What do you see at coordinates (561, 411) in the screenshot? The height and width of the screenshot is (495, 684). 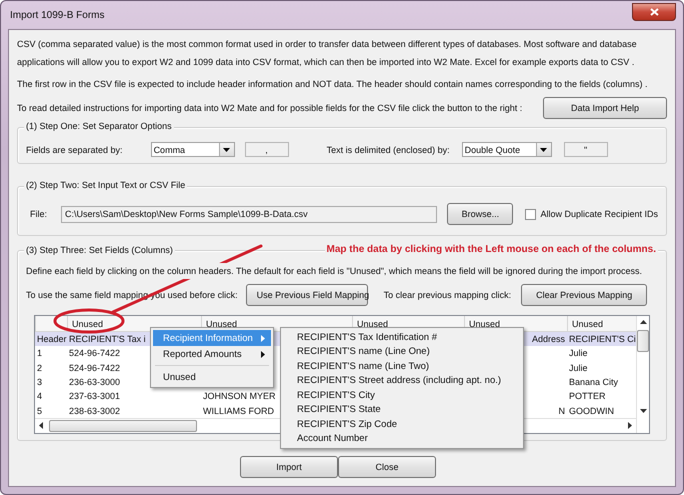 I see `table-cell: N` at bounding box center [561, 411].